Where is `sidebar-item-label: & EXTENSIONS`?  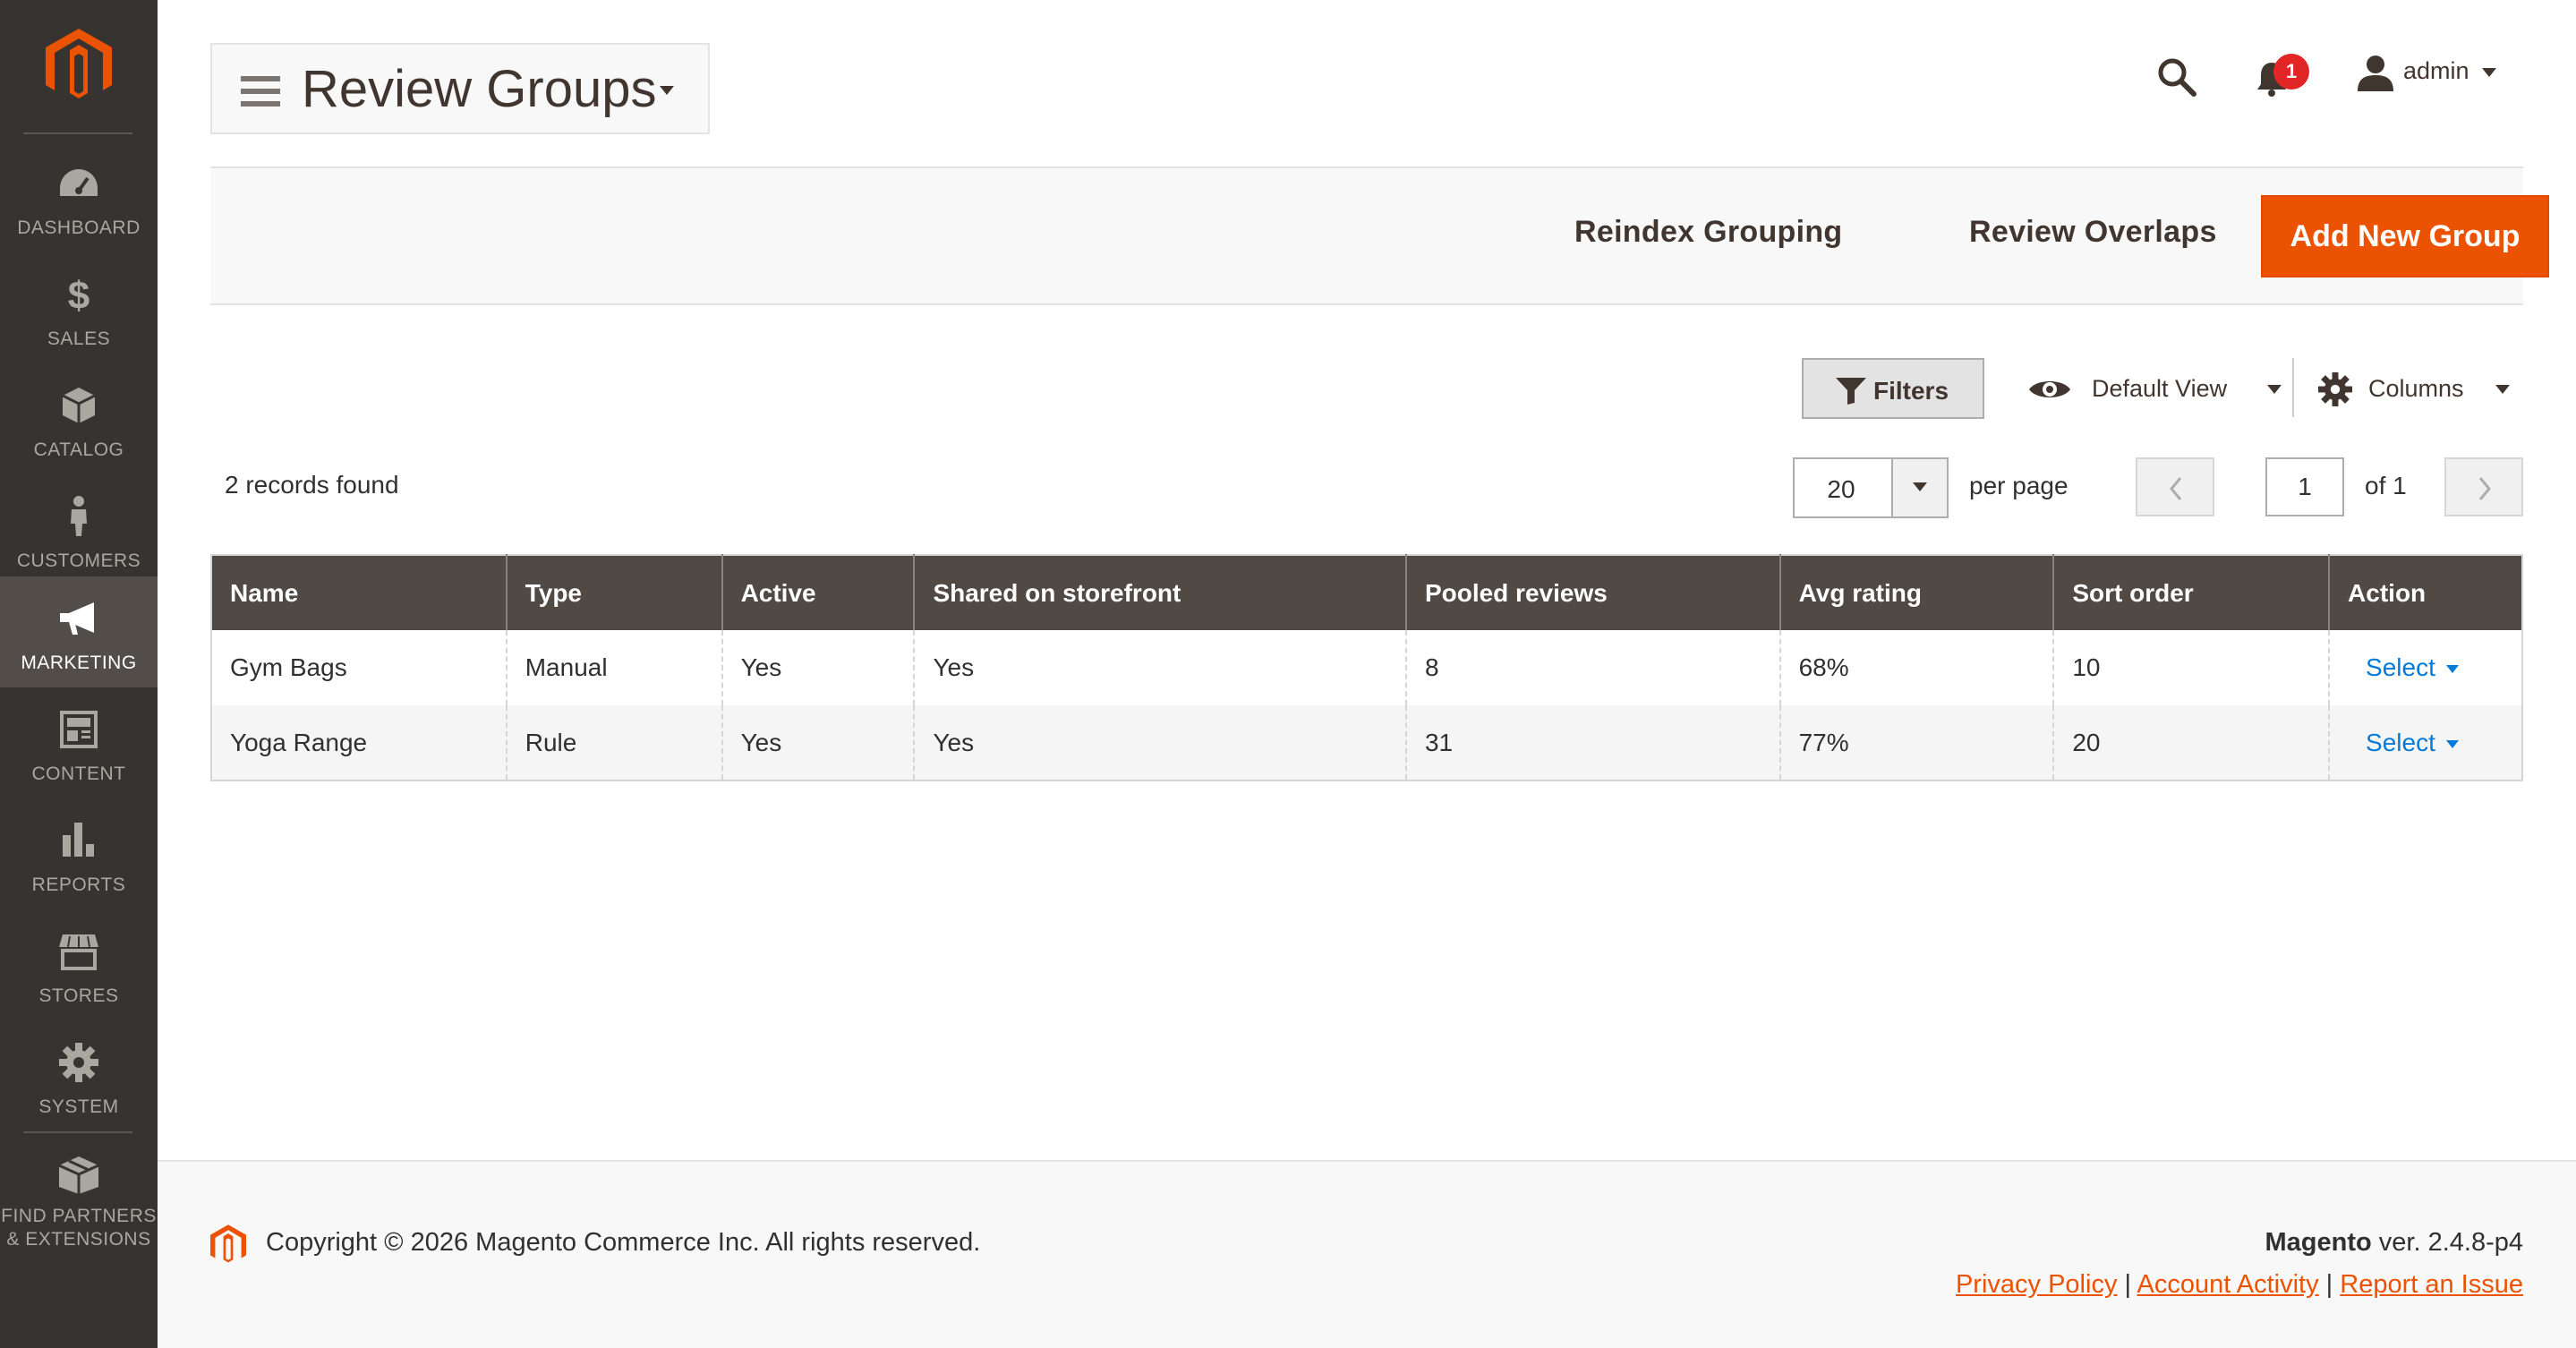
sidebar-item-label: & EXTENSIONS is located at coordinates (78, 1239).